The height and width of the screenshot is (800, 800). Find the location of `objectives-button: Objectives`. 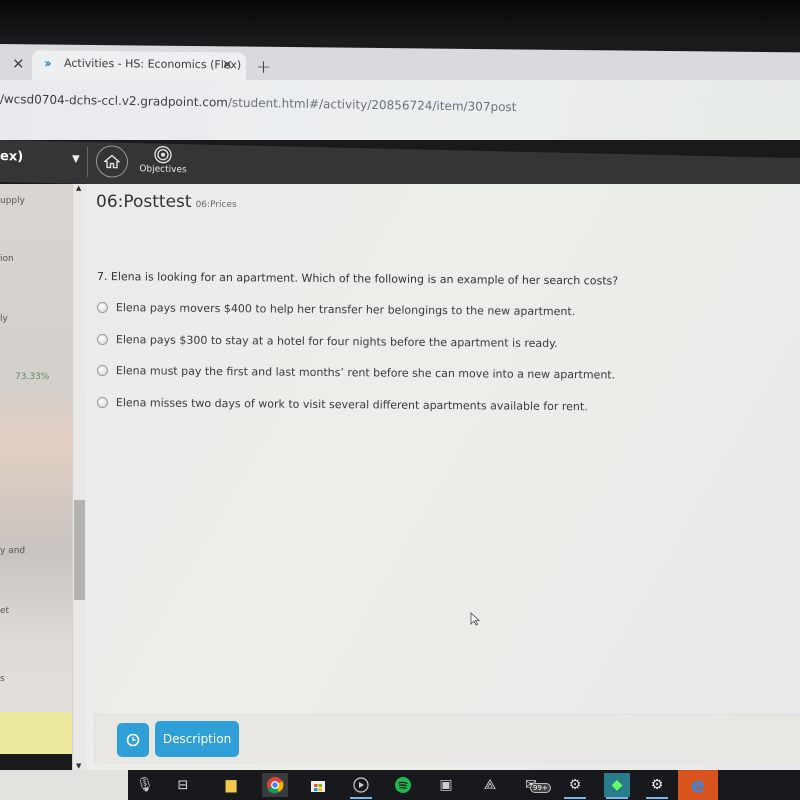

objectives-button: Objectives is located at coordinates (163, 162).